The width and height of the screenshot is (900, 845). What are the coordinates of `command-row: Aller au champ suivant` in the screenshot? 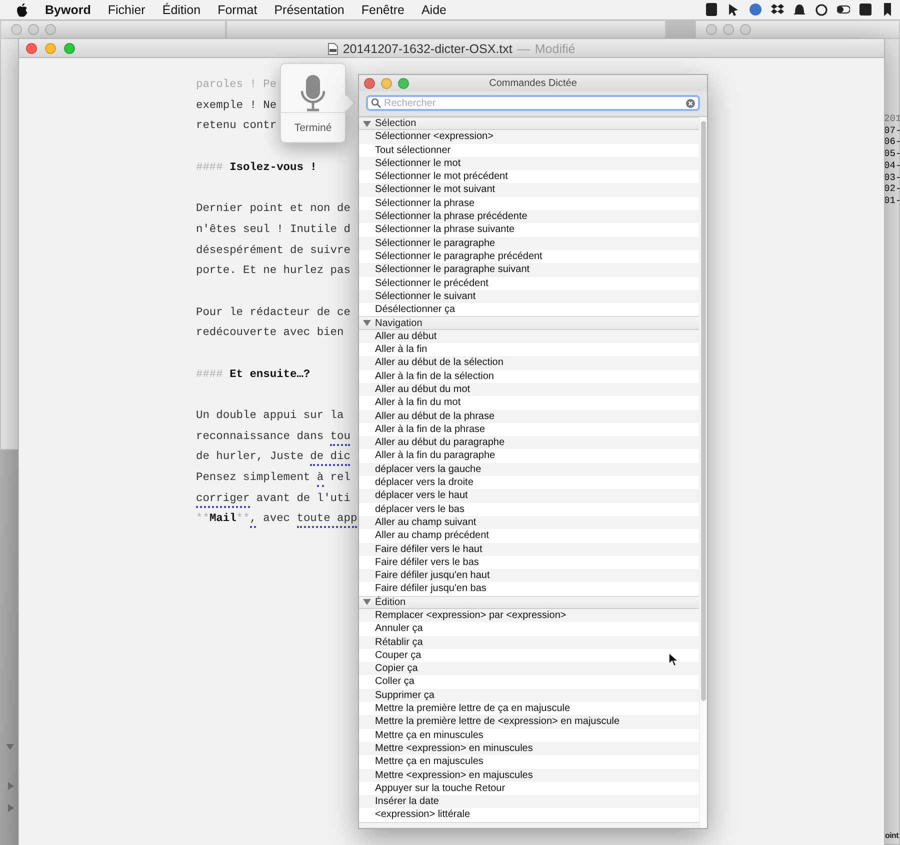 It's located at (529, 523).